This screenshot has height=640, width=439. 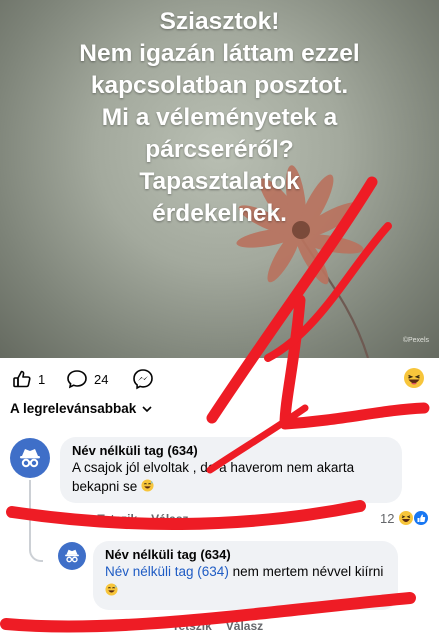 I want to click on post-line: kapcsolatban posztot., so click(x=219, y=85).